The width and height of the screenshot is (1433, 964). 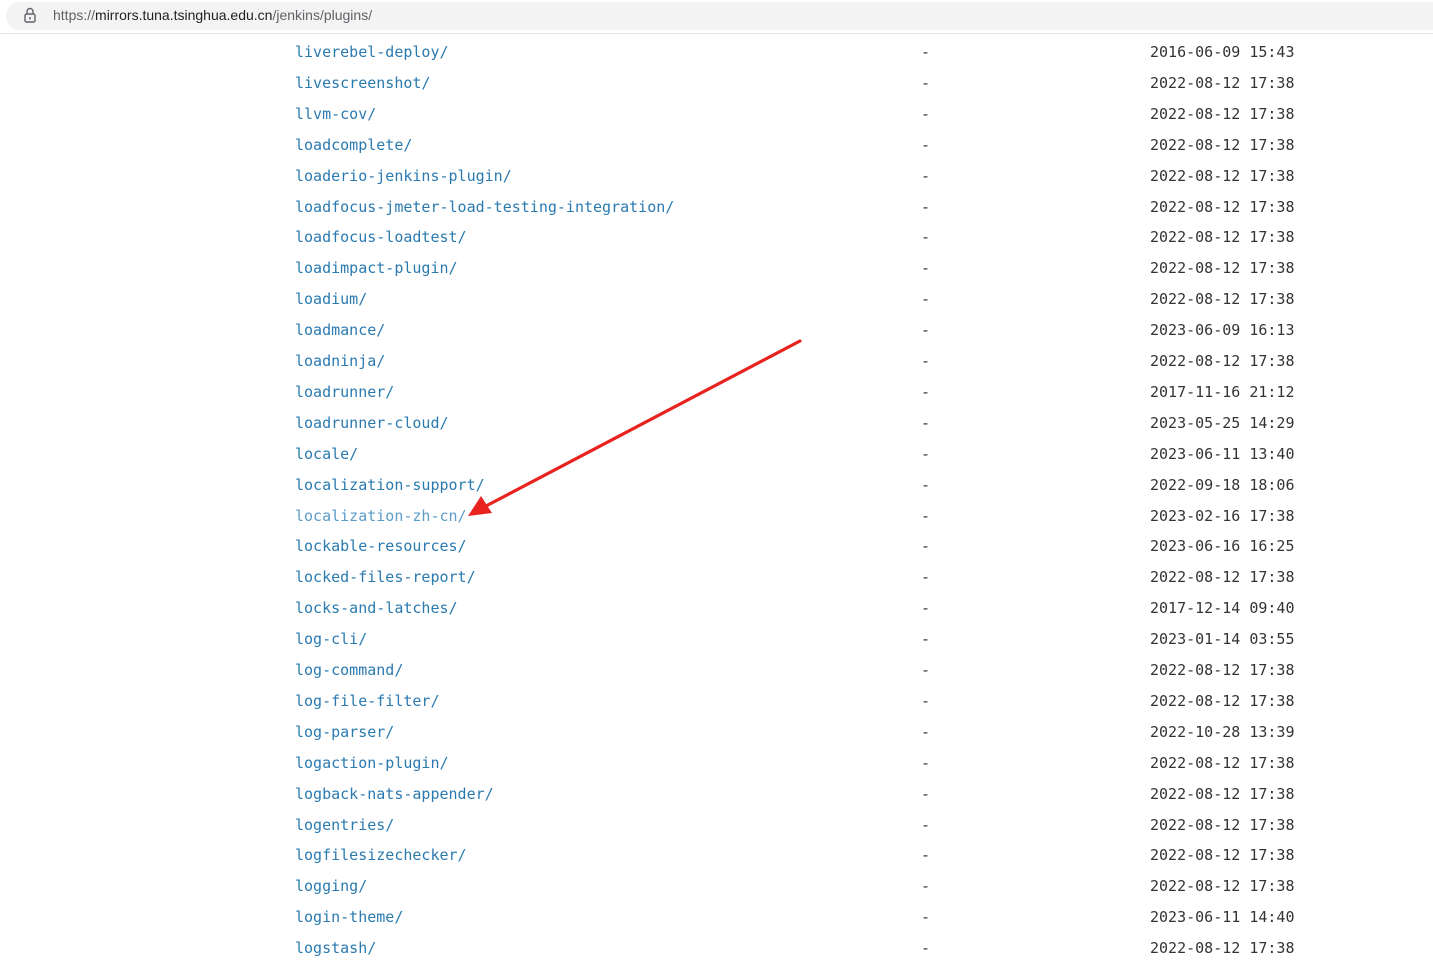 What do you see at coordinates (716, 546) in the screenshot?
I see `table-row: lockable-resources/ - 2023-06-16 16:25` at bounding box center [716, 546].